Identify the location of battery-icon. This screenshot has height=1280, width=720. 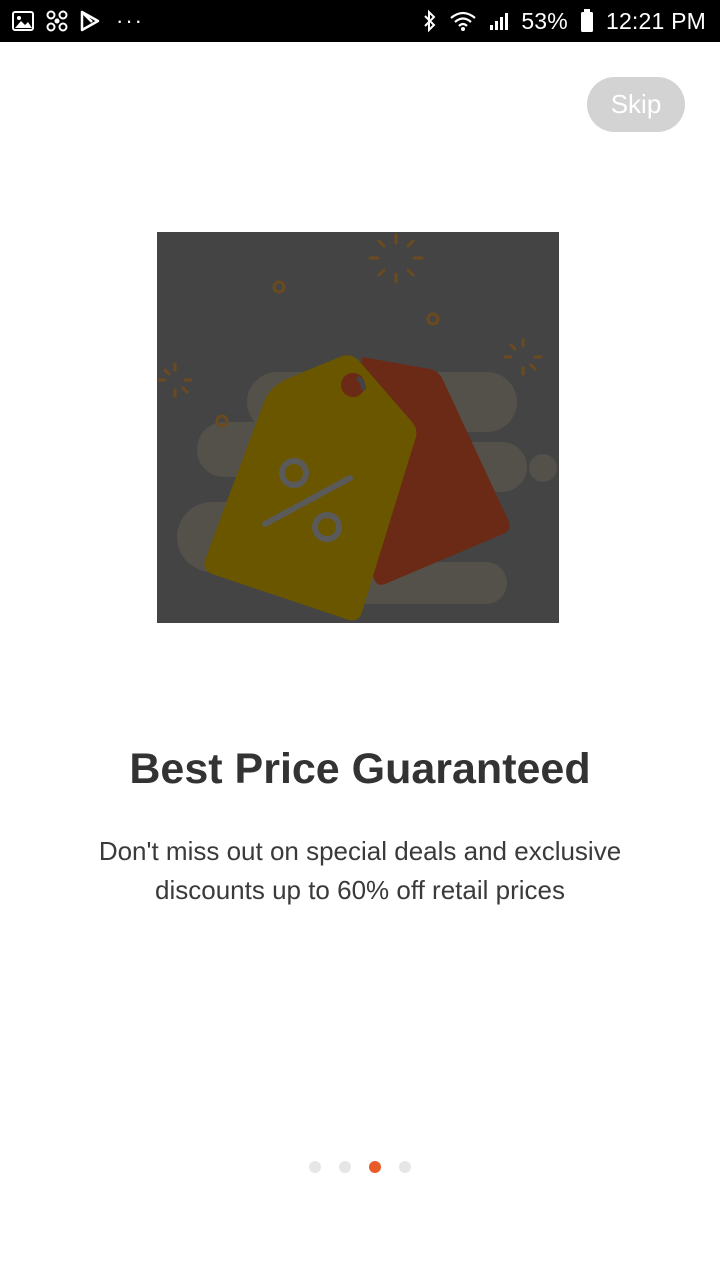
(587, 21).